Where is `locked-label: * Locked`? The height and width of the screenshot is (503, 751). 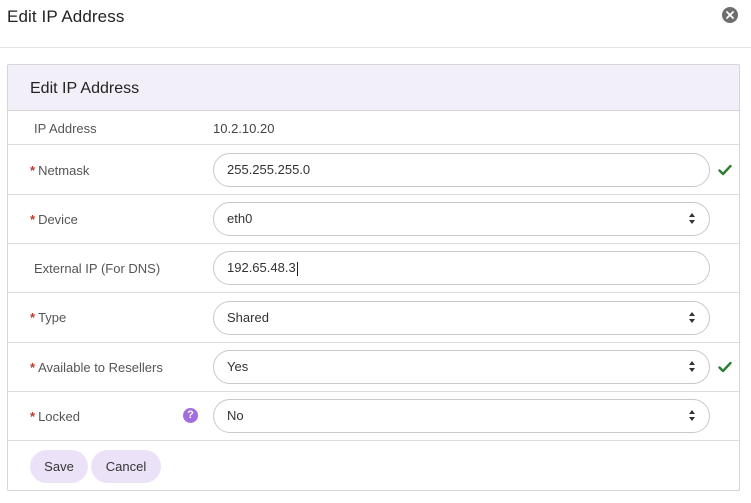
locked-label: * Locked is located at coordinates (55, 416).